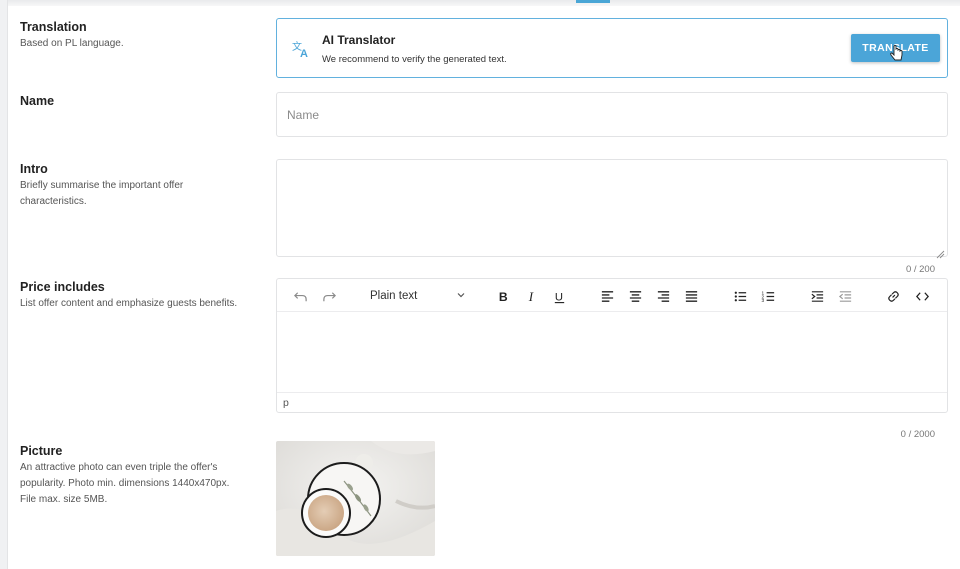 This screenshot has height=569, width=960. I want to click on link-icon, so click(893, 296).